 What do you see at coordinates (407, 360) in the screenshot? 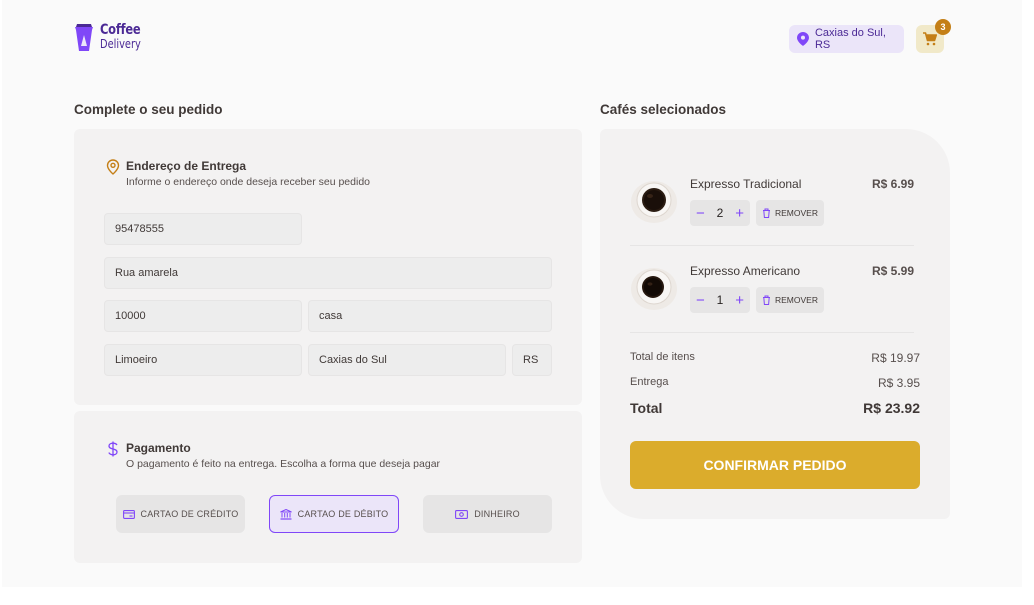
I see `city-field: Caxias do Sul` at bounding box center [407, 360].